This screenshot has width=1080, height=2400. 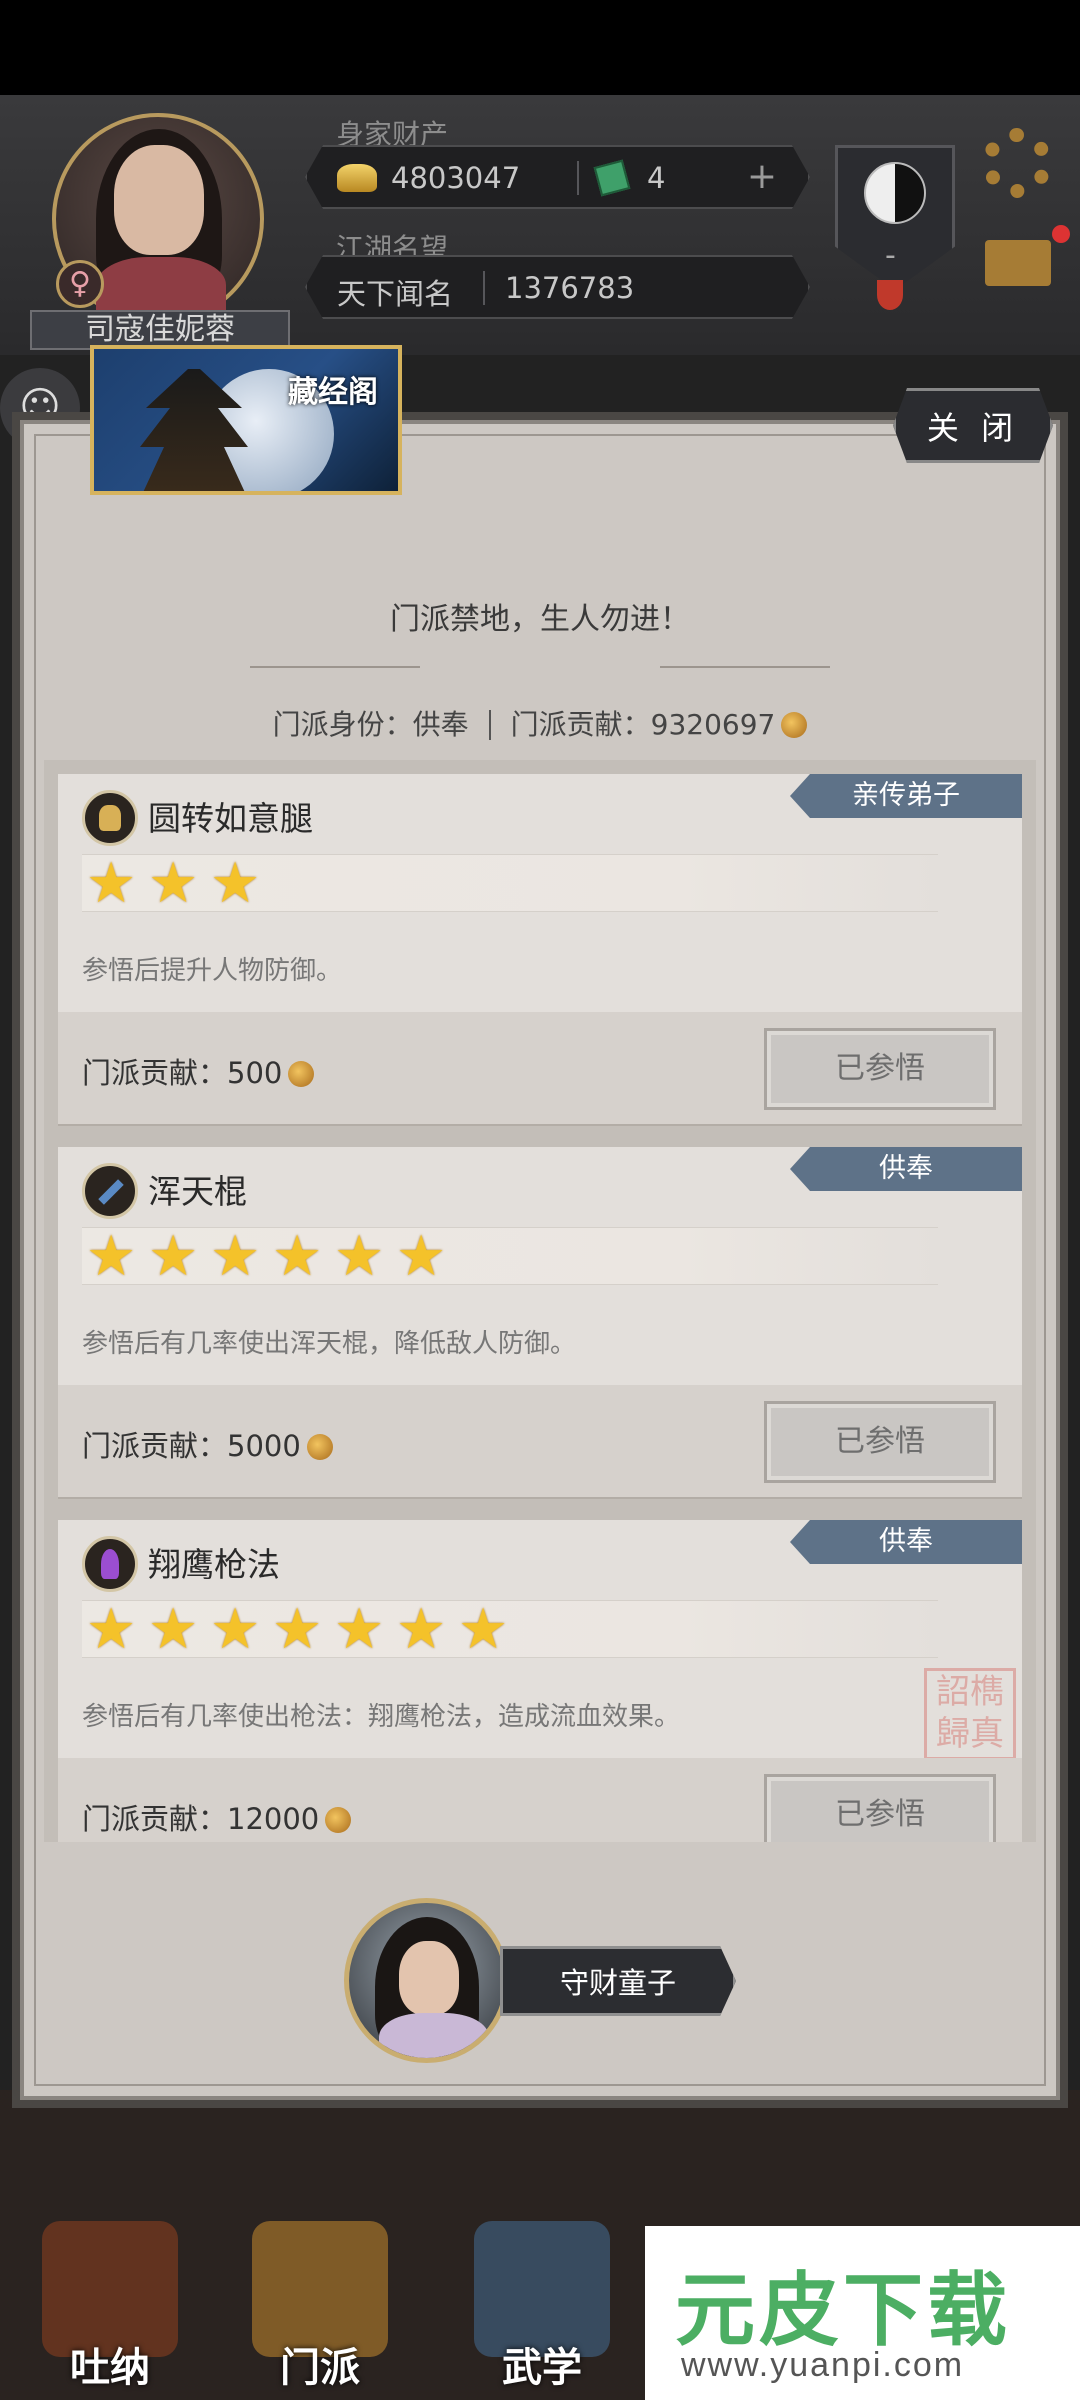 I want to click on status-bar, so click(x=540, y=47).